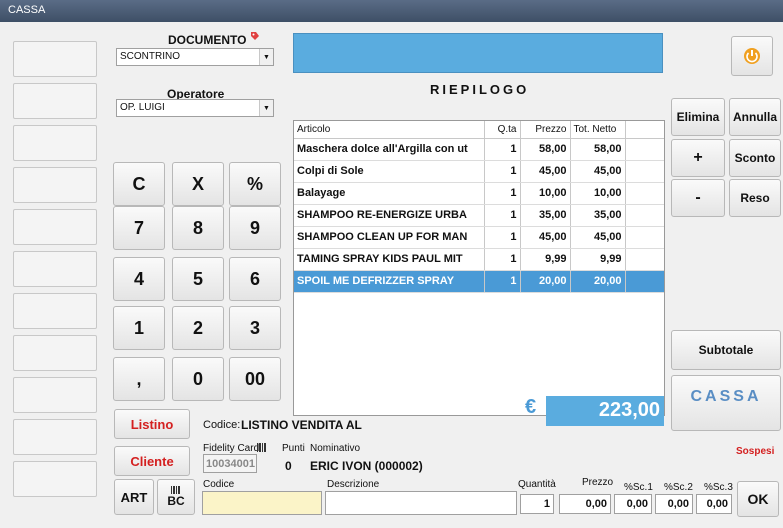 The height and width of the screenshot is (528, 783). I want to click on key-7: 7, so click(139, 228).